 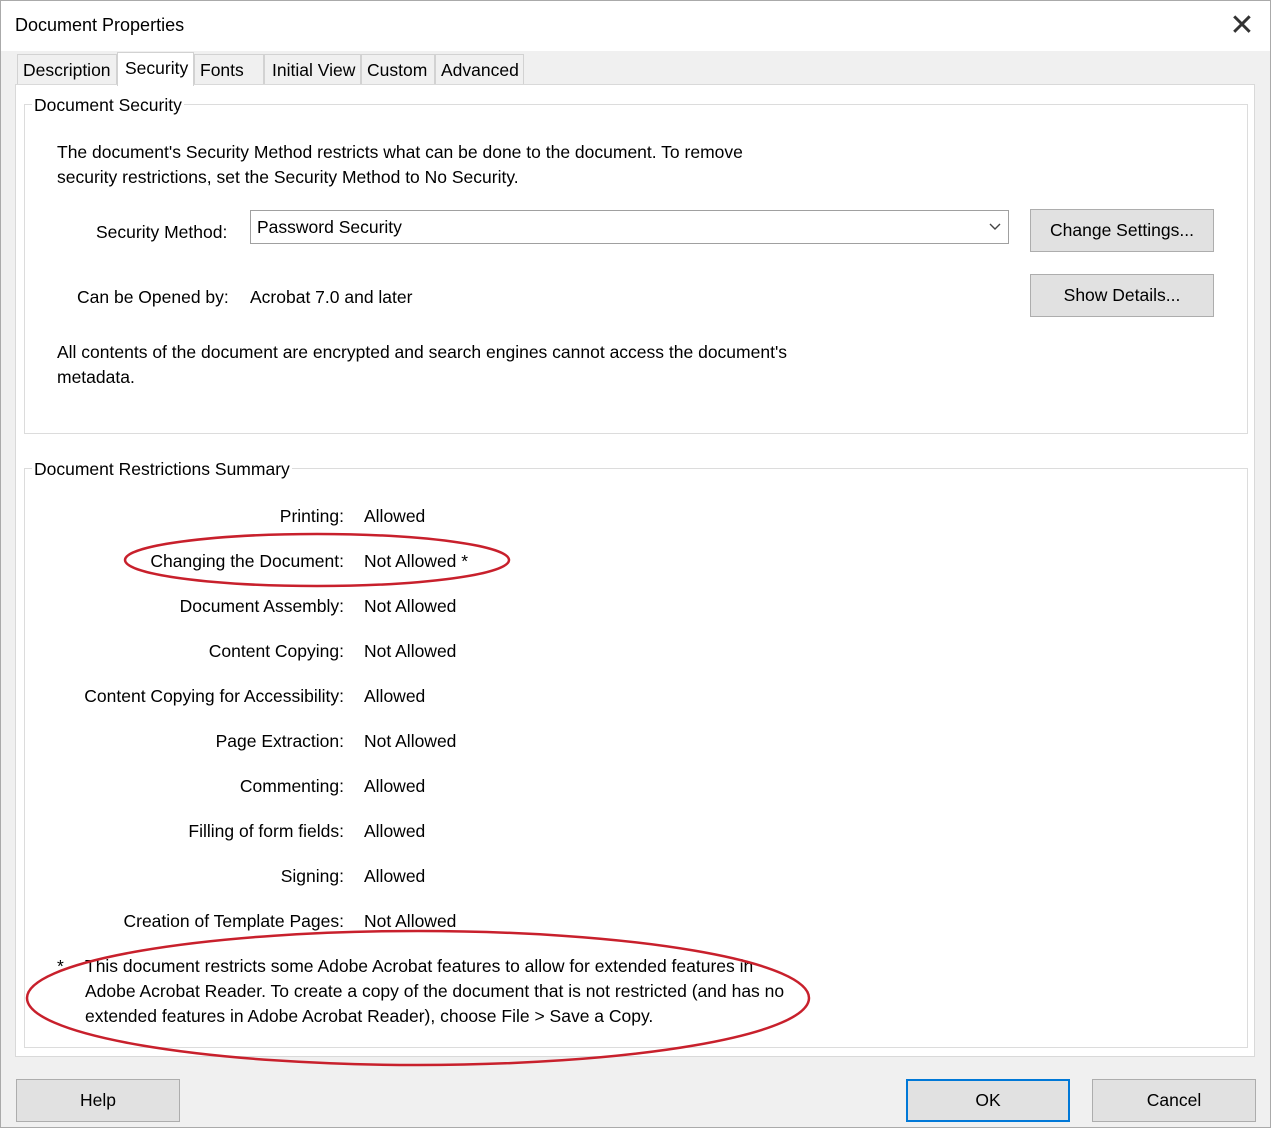 What do you see at coordinates (247, 561) in the screenshot?
I see `restriction-label: Changing the Document:` at bounding box center [247, 561].